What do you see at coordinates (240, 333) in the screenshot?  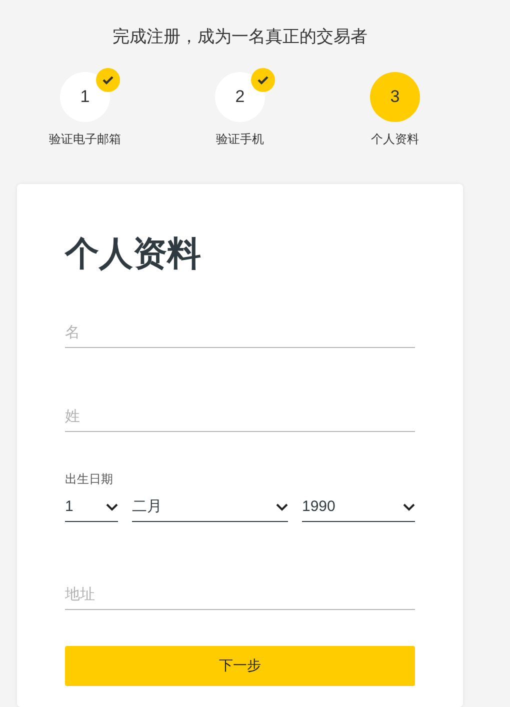 I see `first-name-field: 名` at bounding box center [240, 333].